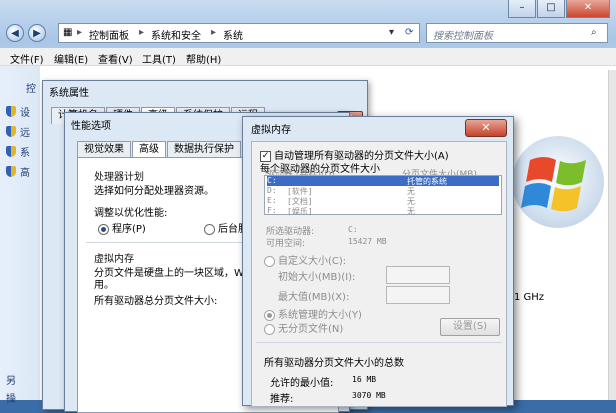  I want to click on adjust-label: 调整以优化性能:, so click(131, 213).